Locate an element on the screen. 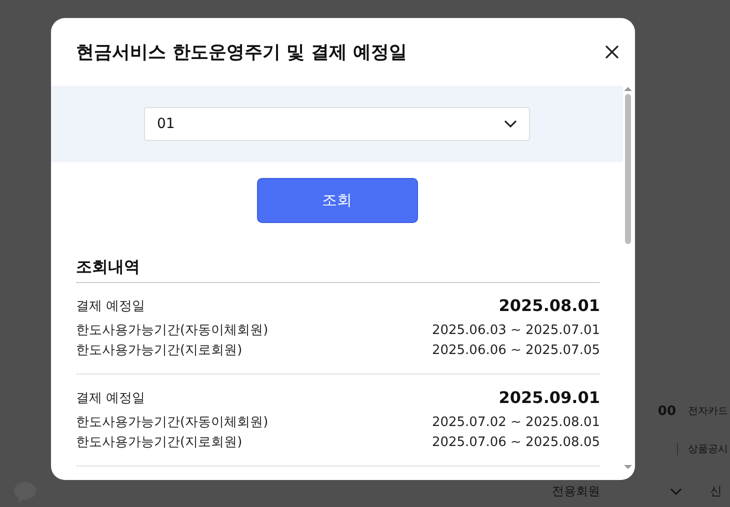 The height and width of the screenshot is (507, 730). period-range: 2025.07.02 ~ 2025.08.01 is located at coordinates (516, 423).